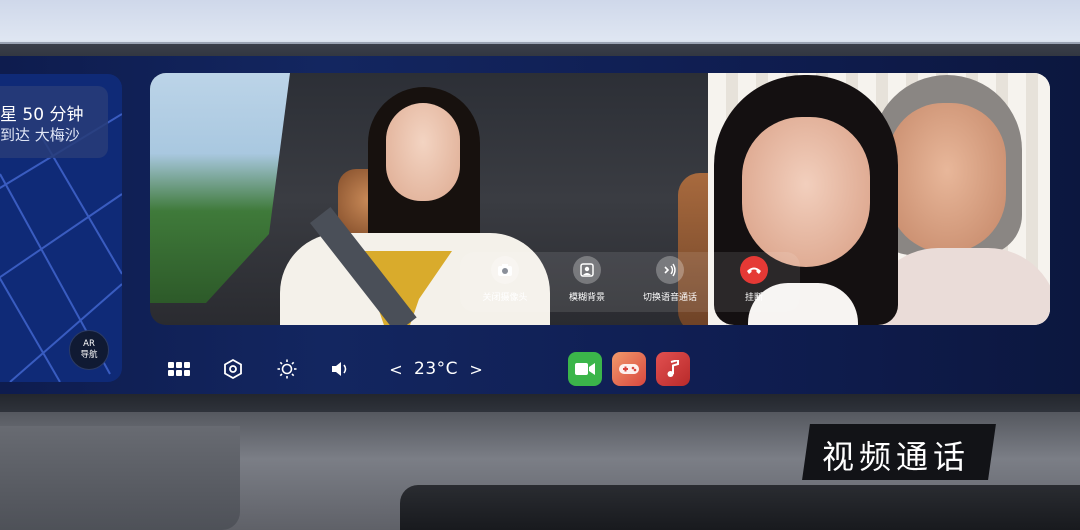 This screenshot has width=1080, height=530. I want to click on close-camera-button: 关闭摄像头, so click(505, 282).